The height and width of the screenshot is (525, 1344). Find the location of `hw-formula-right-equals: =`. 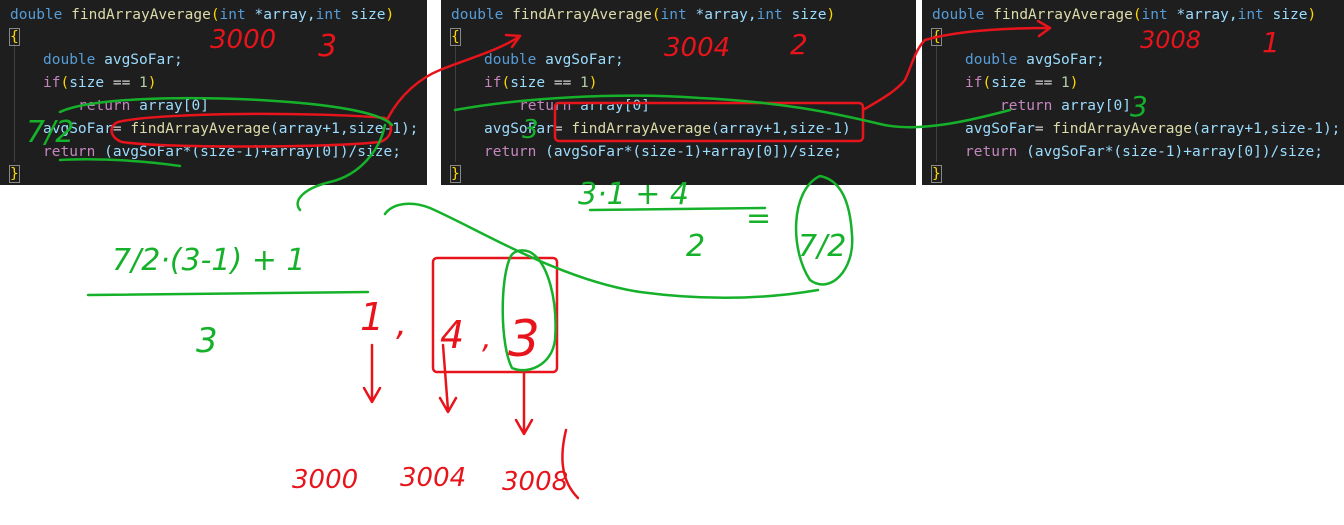

hw-formula-right-equals: = is located at coordinates (758, 218).